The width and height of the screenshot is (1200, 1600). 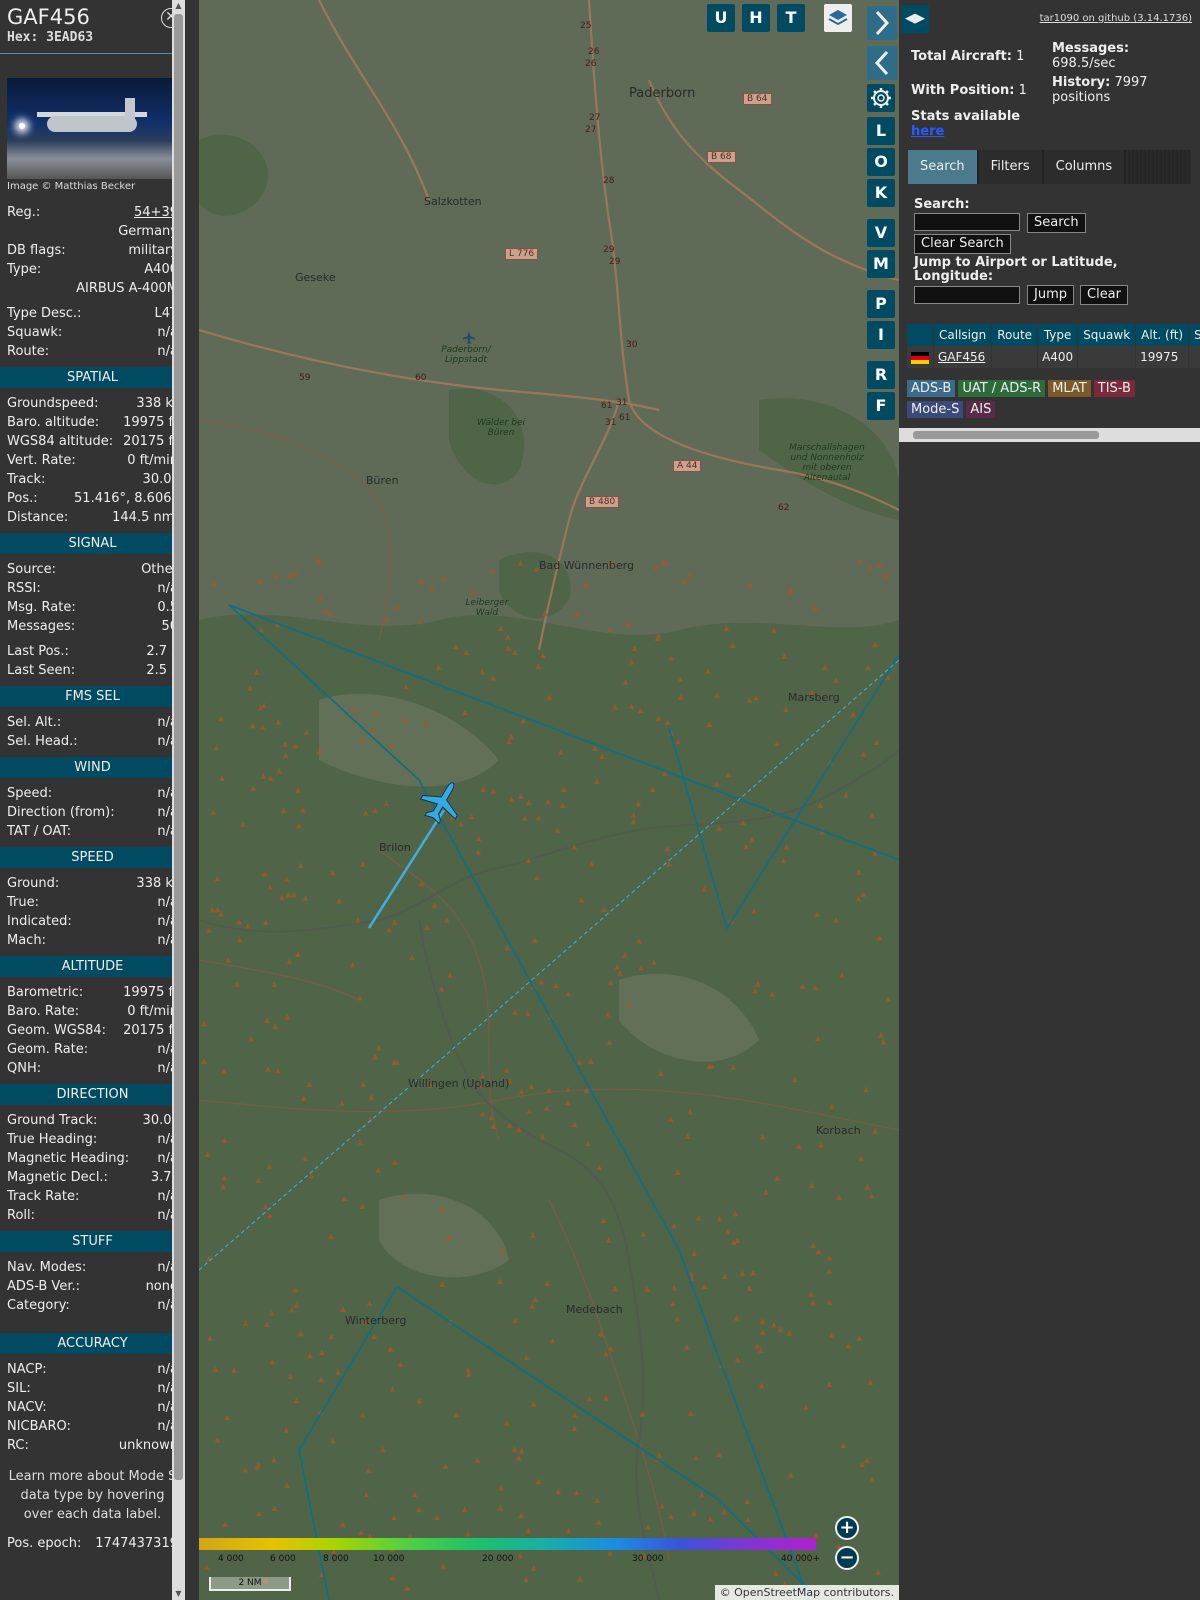 I want to click on layers-icon, so click(x=838, y=18).